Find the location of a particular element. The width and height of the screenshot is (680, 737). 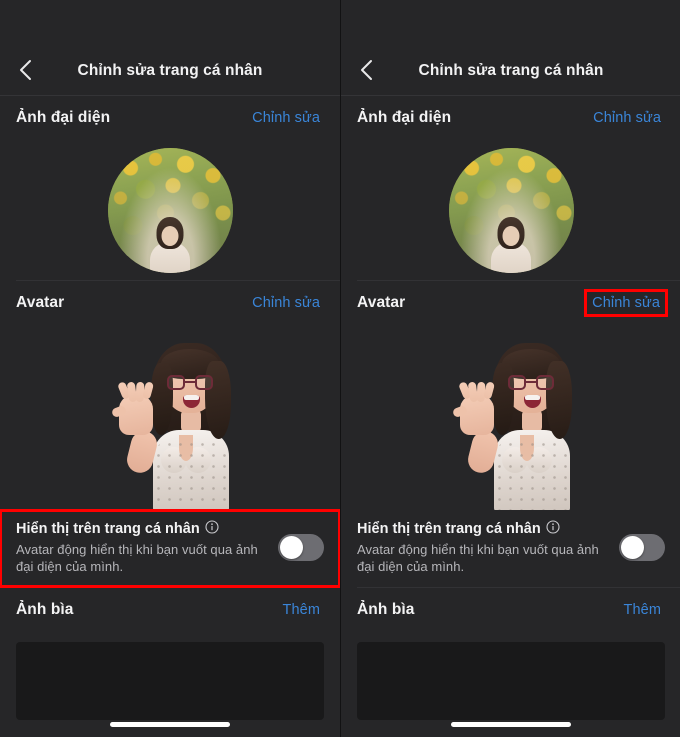

profile-photo-header-right: Ảnh đại diện Chỉnh sửa is located at coordinates (510, 118).